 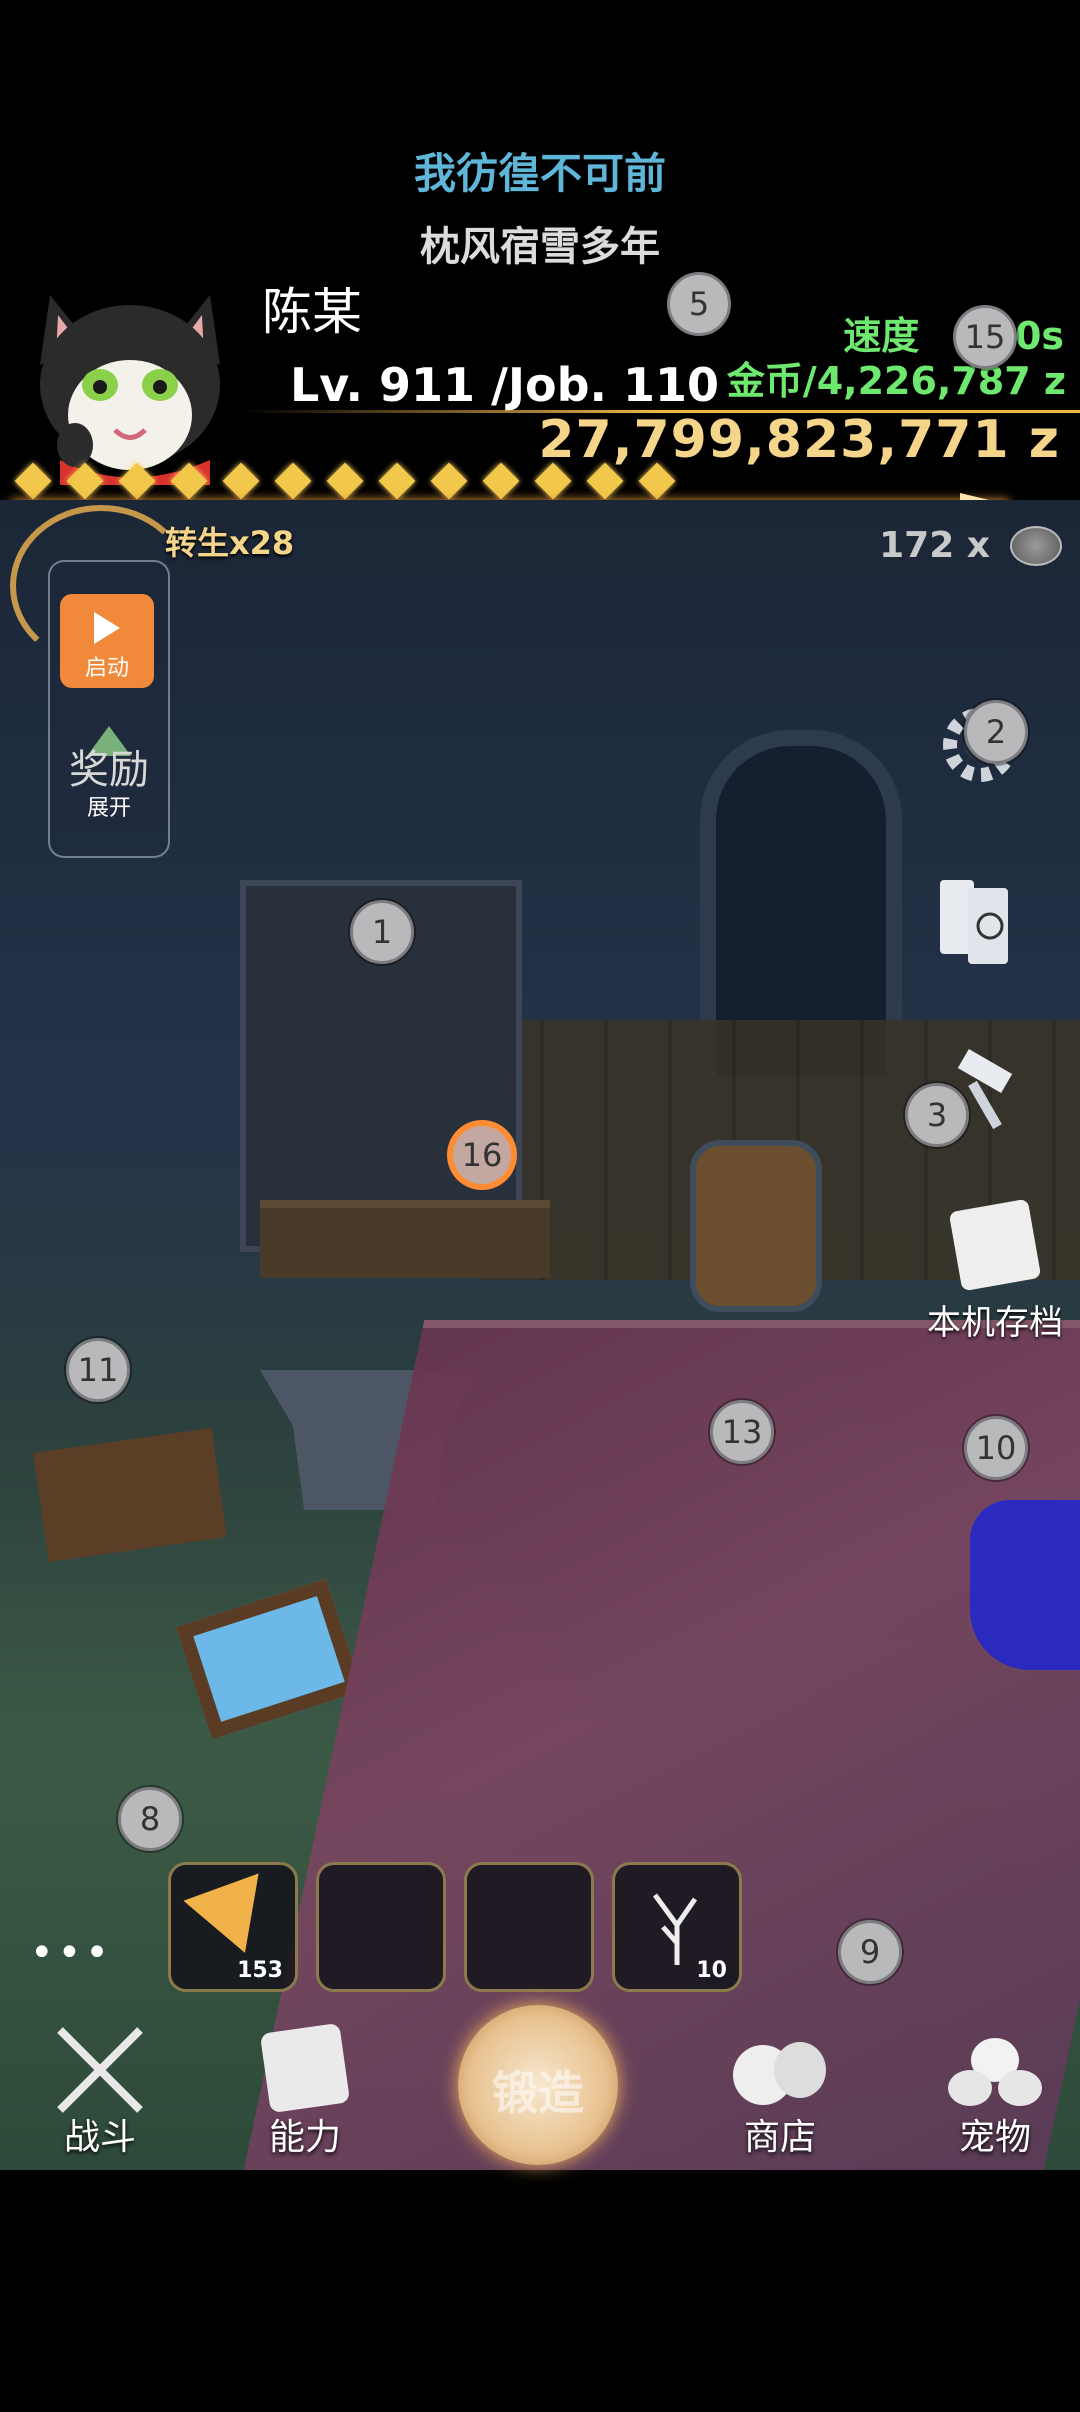 I want to click on save-label: 本机存档, so click(x=995, y=1323).